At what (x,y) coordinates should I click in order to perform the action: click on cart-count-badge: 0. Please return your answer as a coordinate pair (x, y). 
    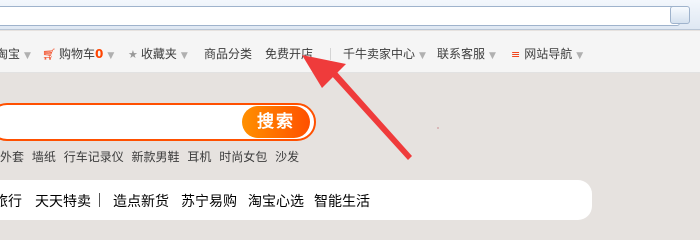
    Looking at the image, I should click on (99, 54).